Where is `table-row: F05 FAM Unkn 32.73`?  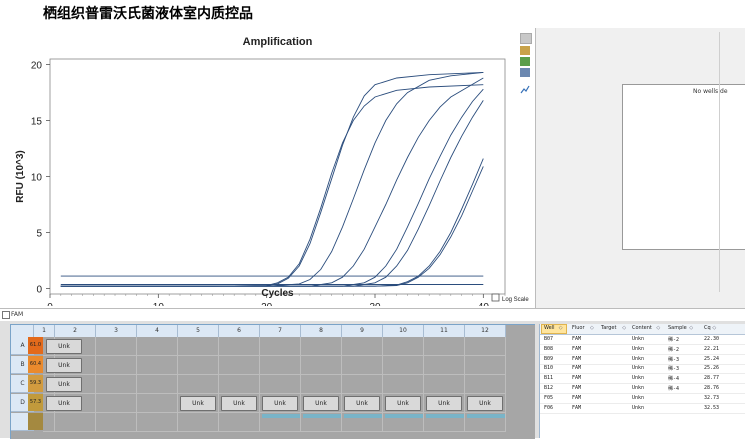
table-row: F05 FAM Unkn 32.73 is located at coordinates (642, 399).